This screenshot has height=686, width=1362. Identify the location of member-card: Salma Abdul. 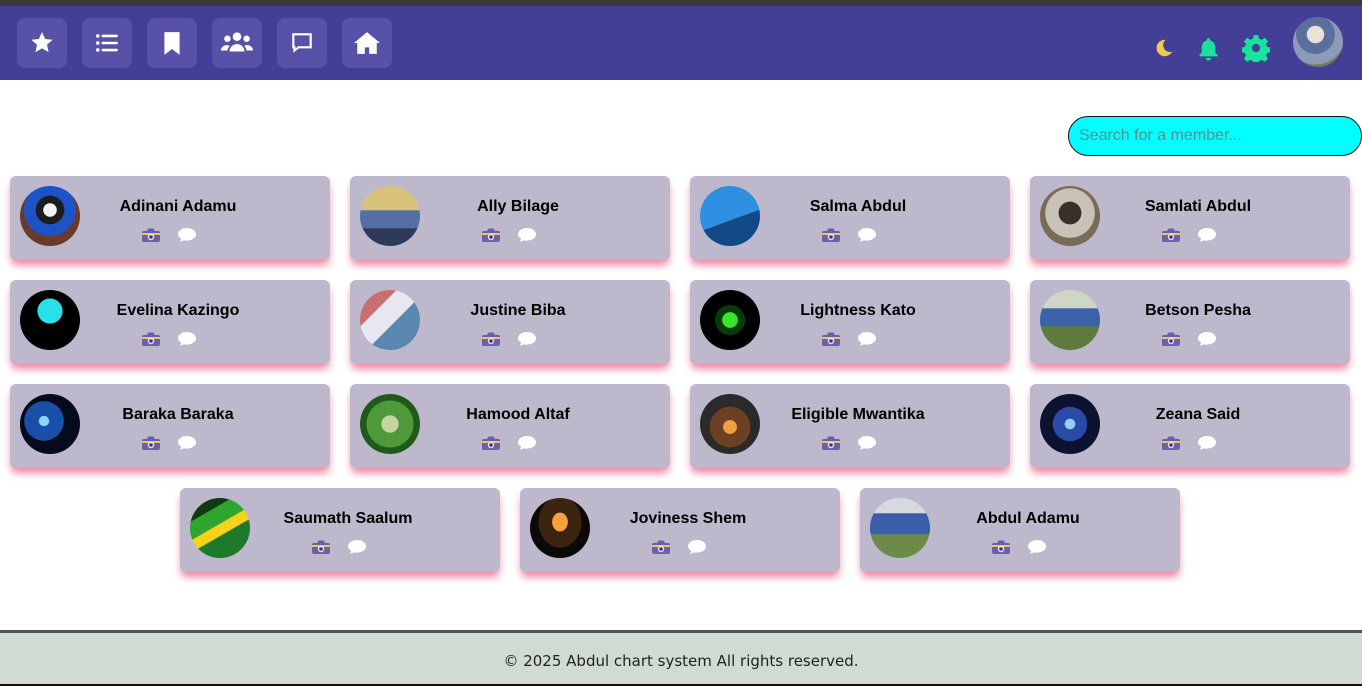
(850, 218).